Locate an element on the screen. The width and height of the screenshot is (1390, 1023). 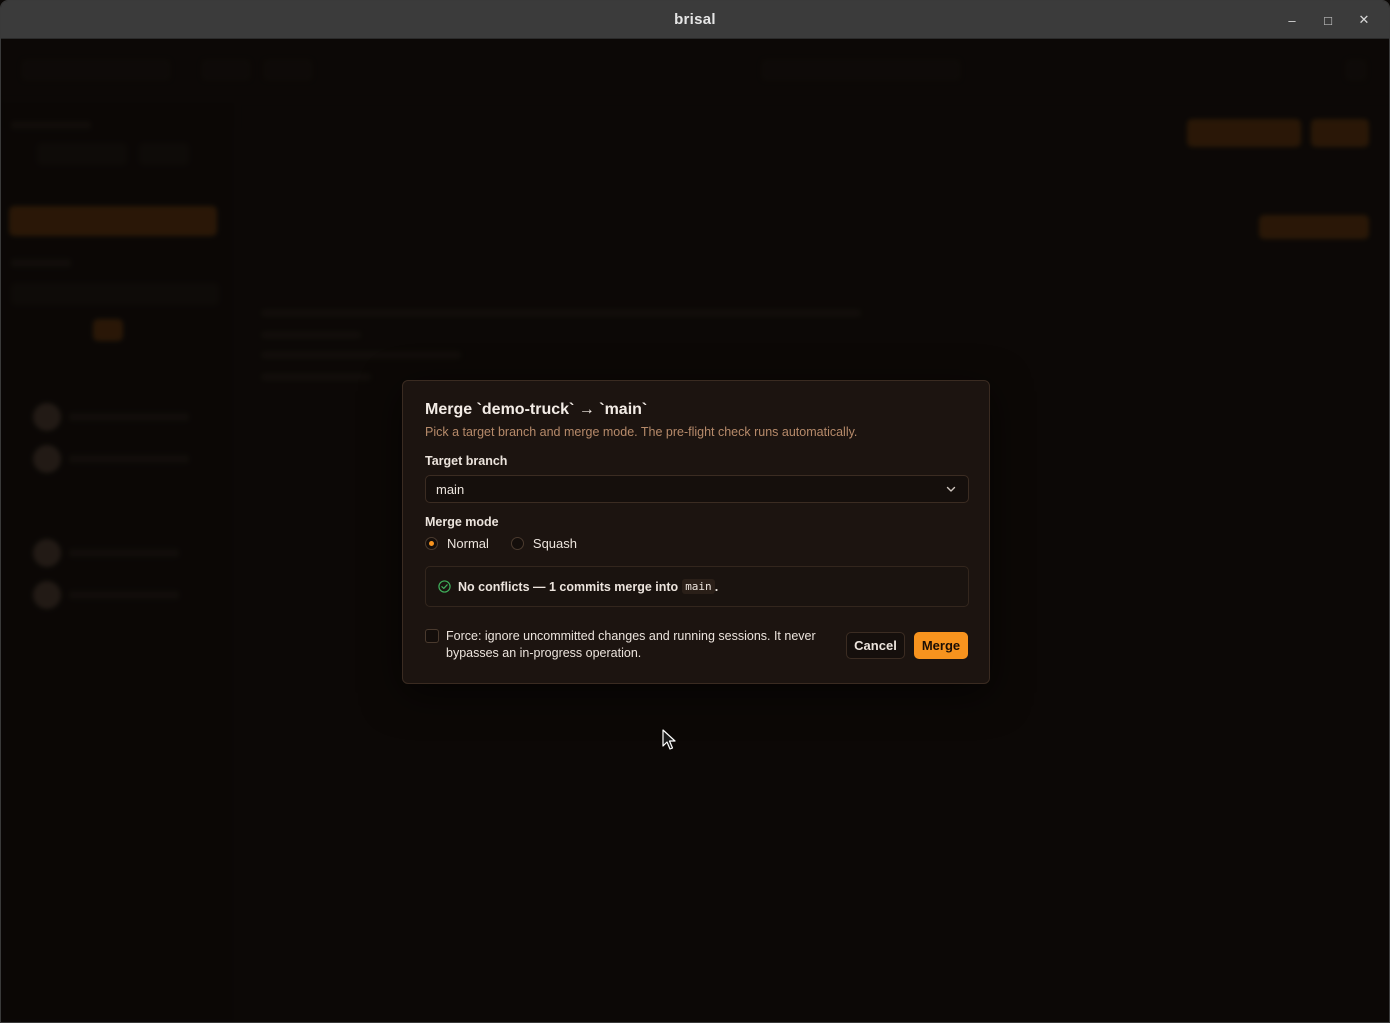
cancel-button: Cancel is located at coordinates (875, 645).